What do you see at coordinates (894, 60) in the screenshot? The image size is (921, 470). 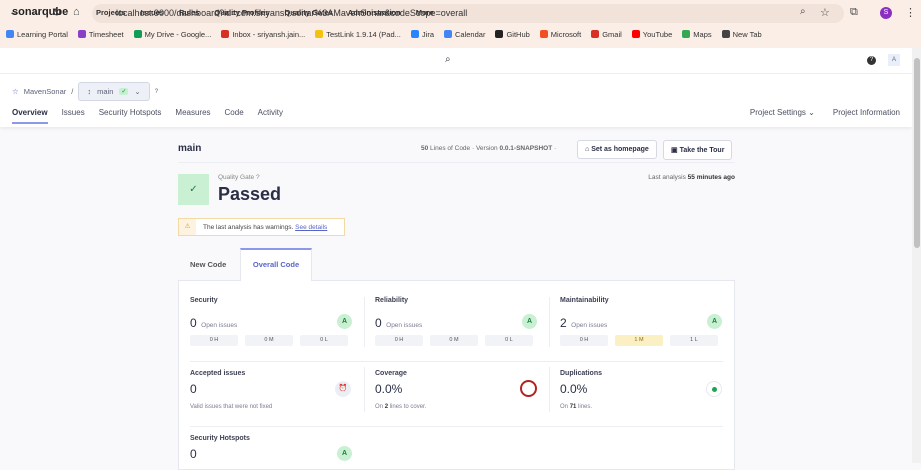 I see `user-avatar: A` at bounding box center [894, 60].